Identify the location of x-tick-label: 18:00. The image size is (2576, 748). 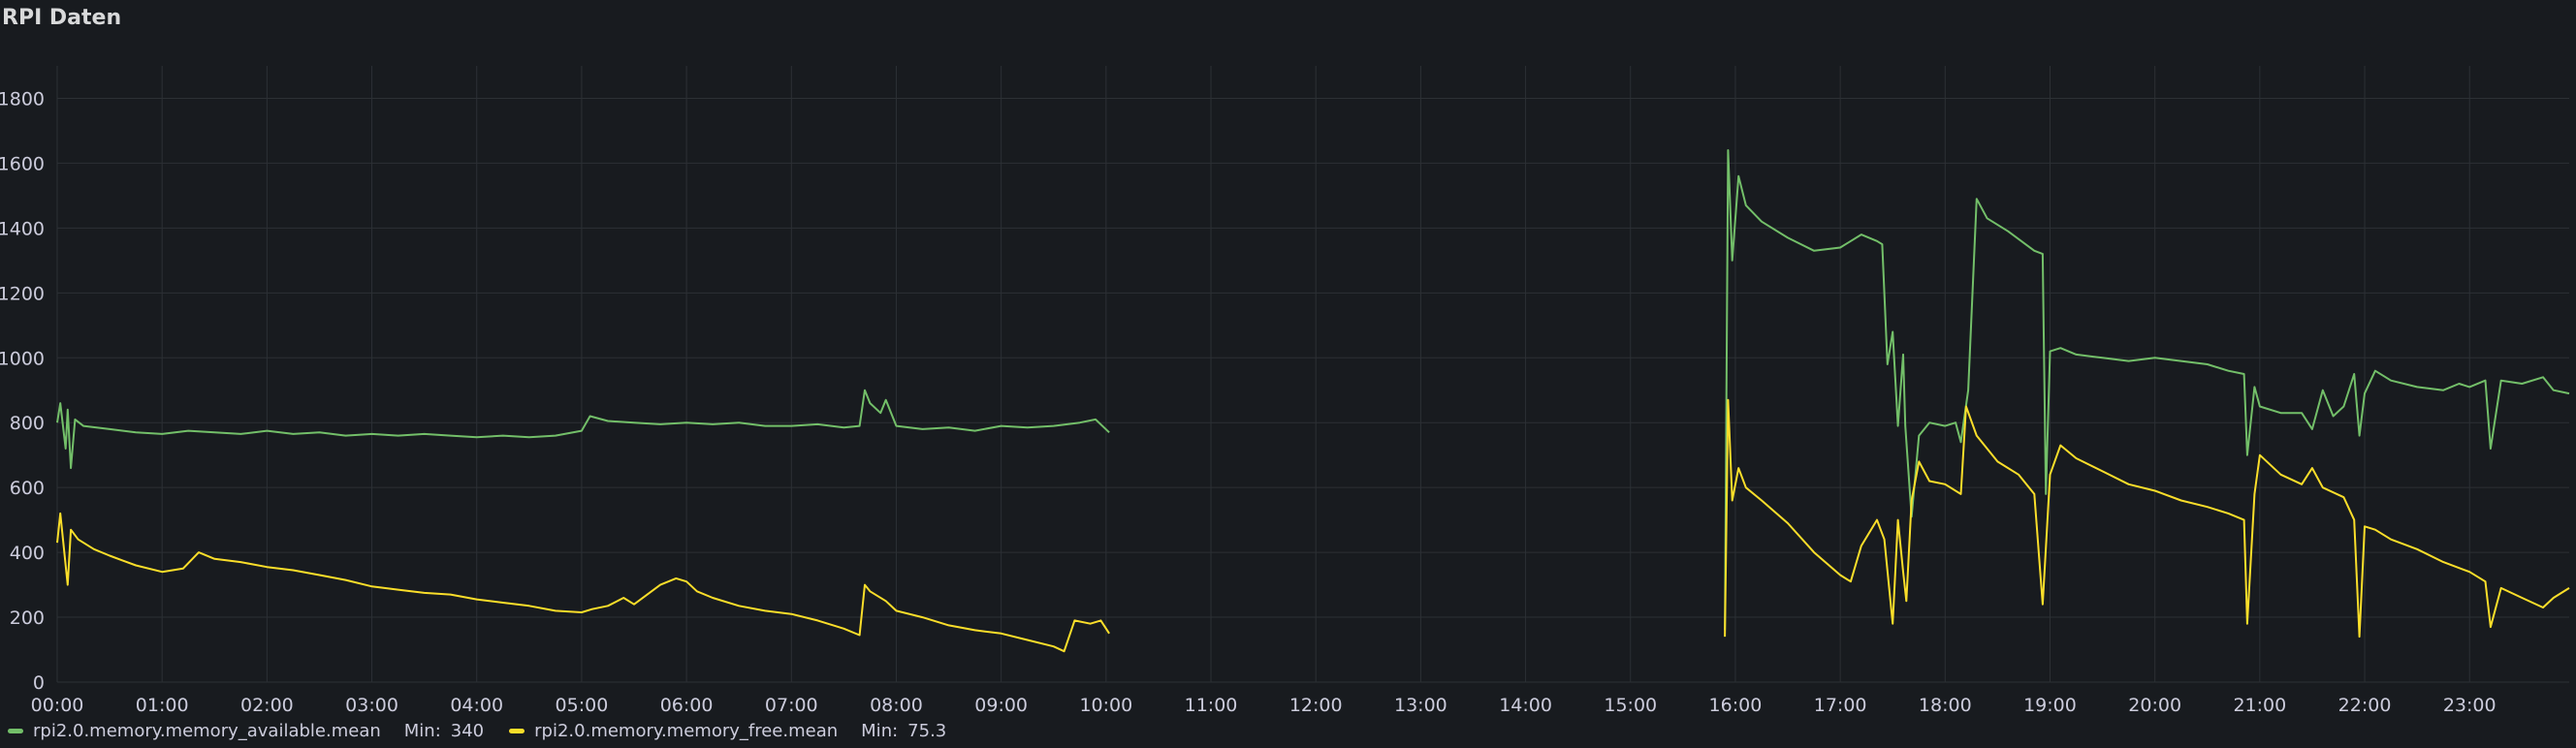
(1946, 705).